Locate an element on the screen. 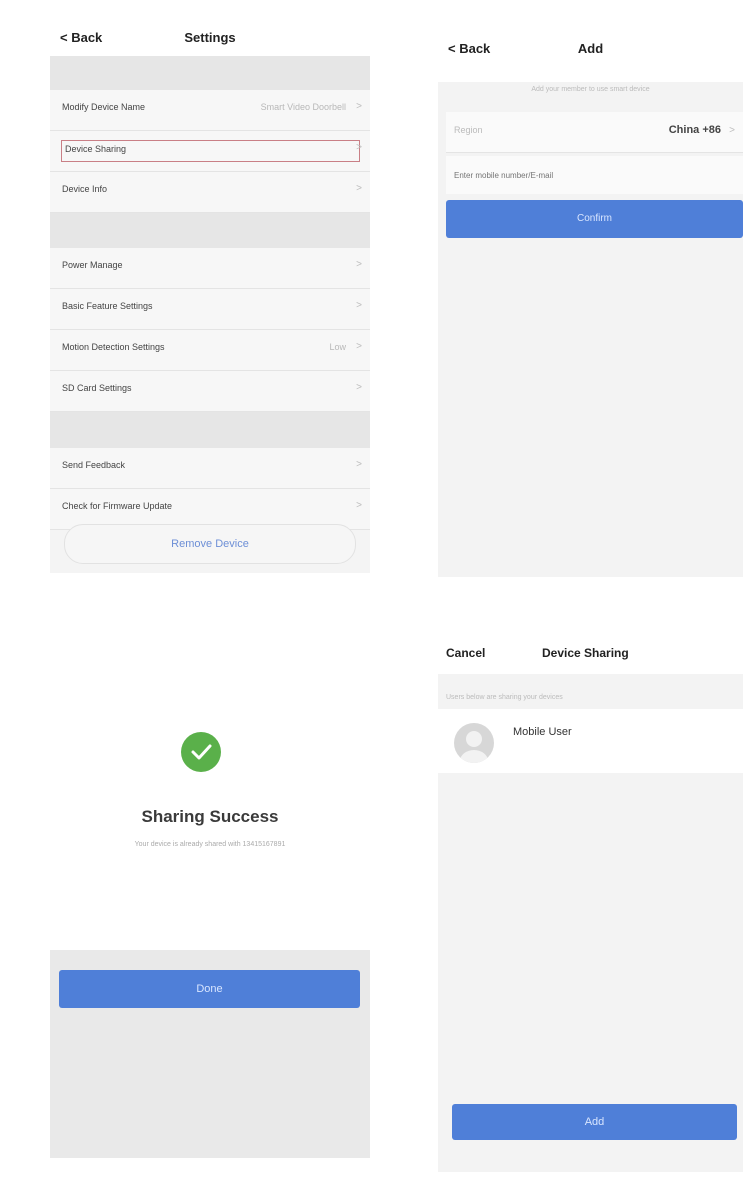 The image size is (748, 1182). row-label: Modify Device Name is located at coordinates (104, 107).